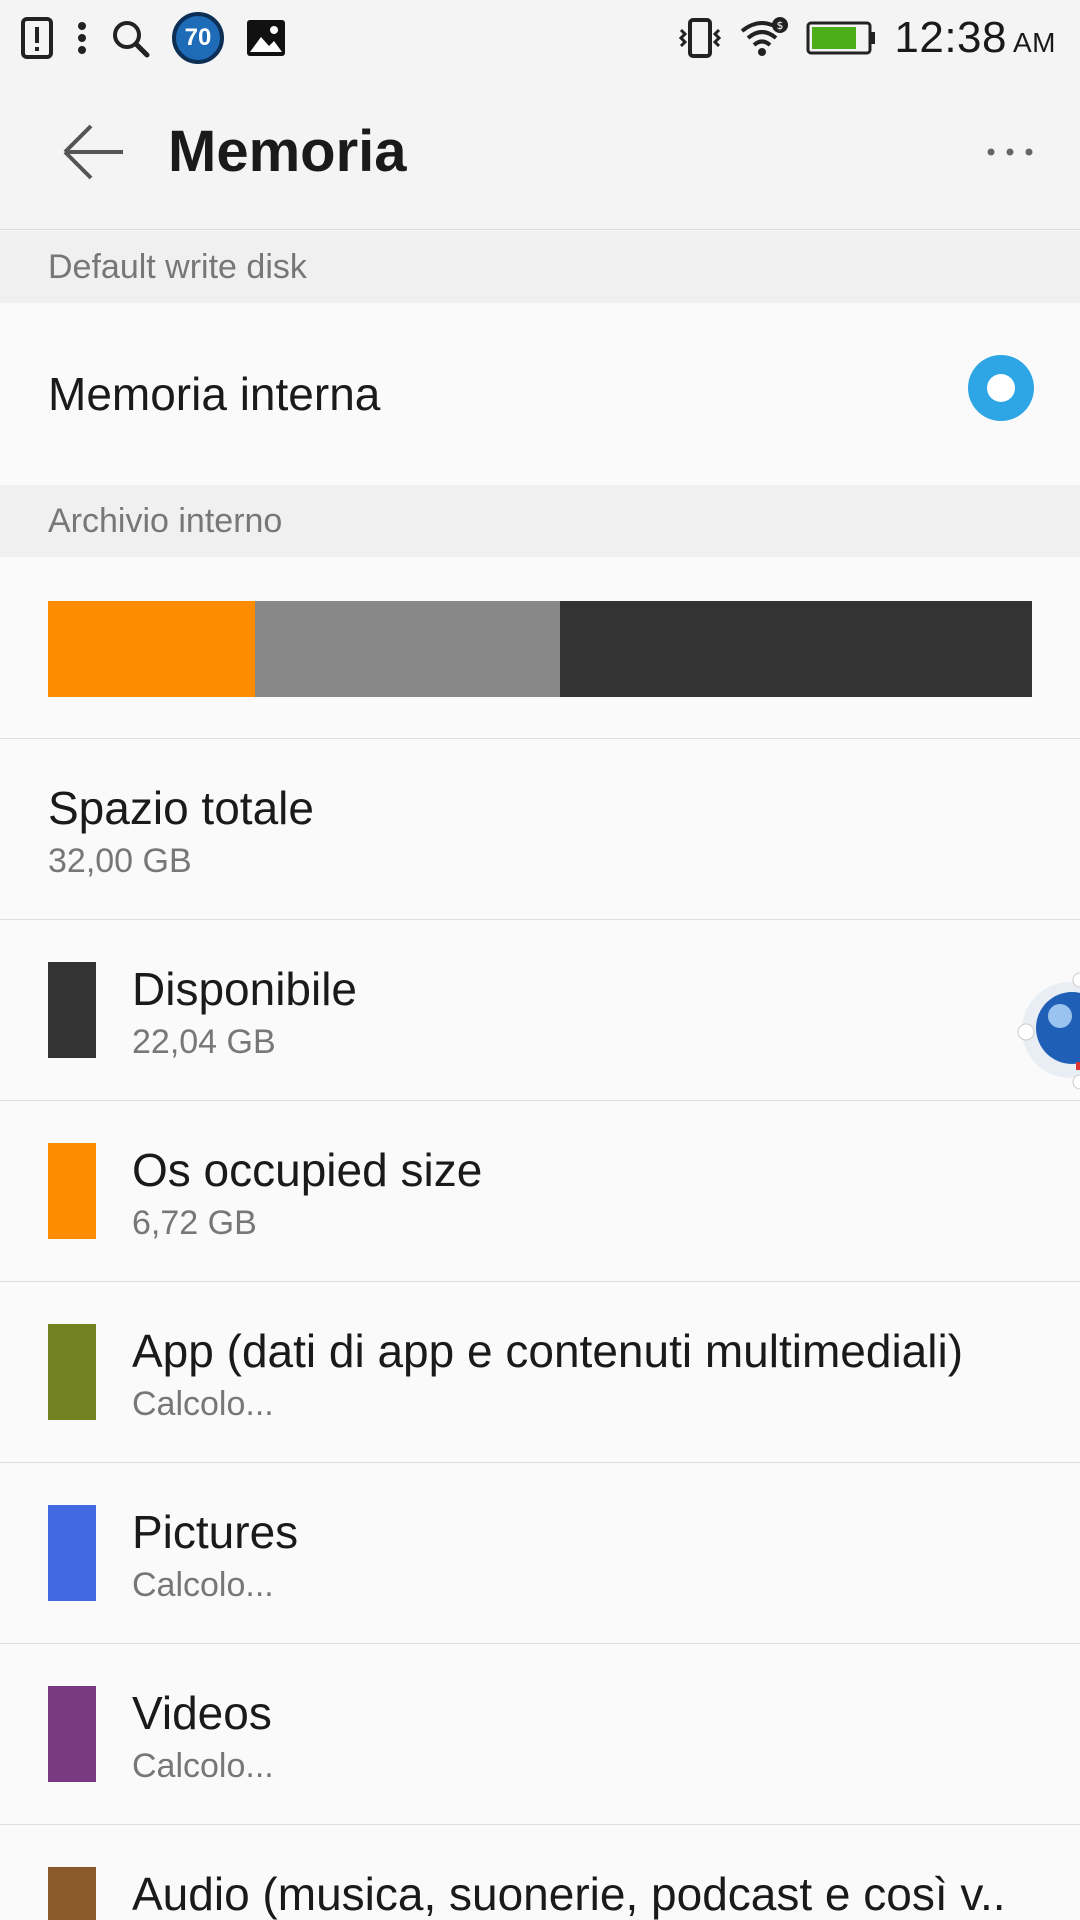 This screenshot has width=1080, height=1920. What do you see at coordinates (700, 38) in the screenshot?
I see `vibrate-icon` at bounding box center [700, 38].